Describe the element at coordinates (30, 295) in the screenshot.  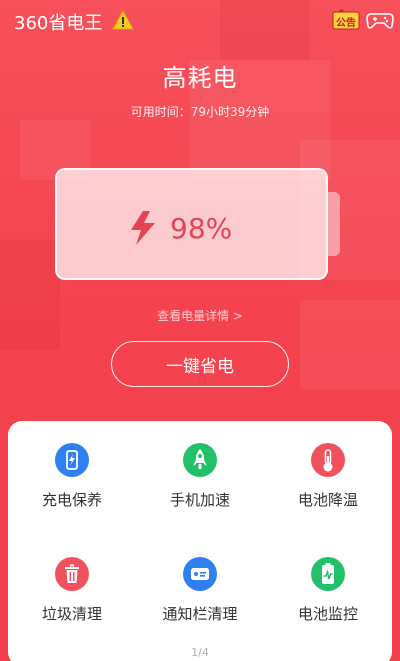
I see `bg-shape` at that location.